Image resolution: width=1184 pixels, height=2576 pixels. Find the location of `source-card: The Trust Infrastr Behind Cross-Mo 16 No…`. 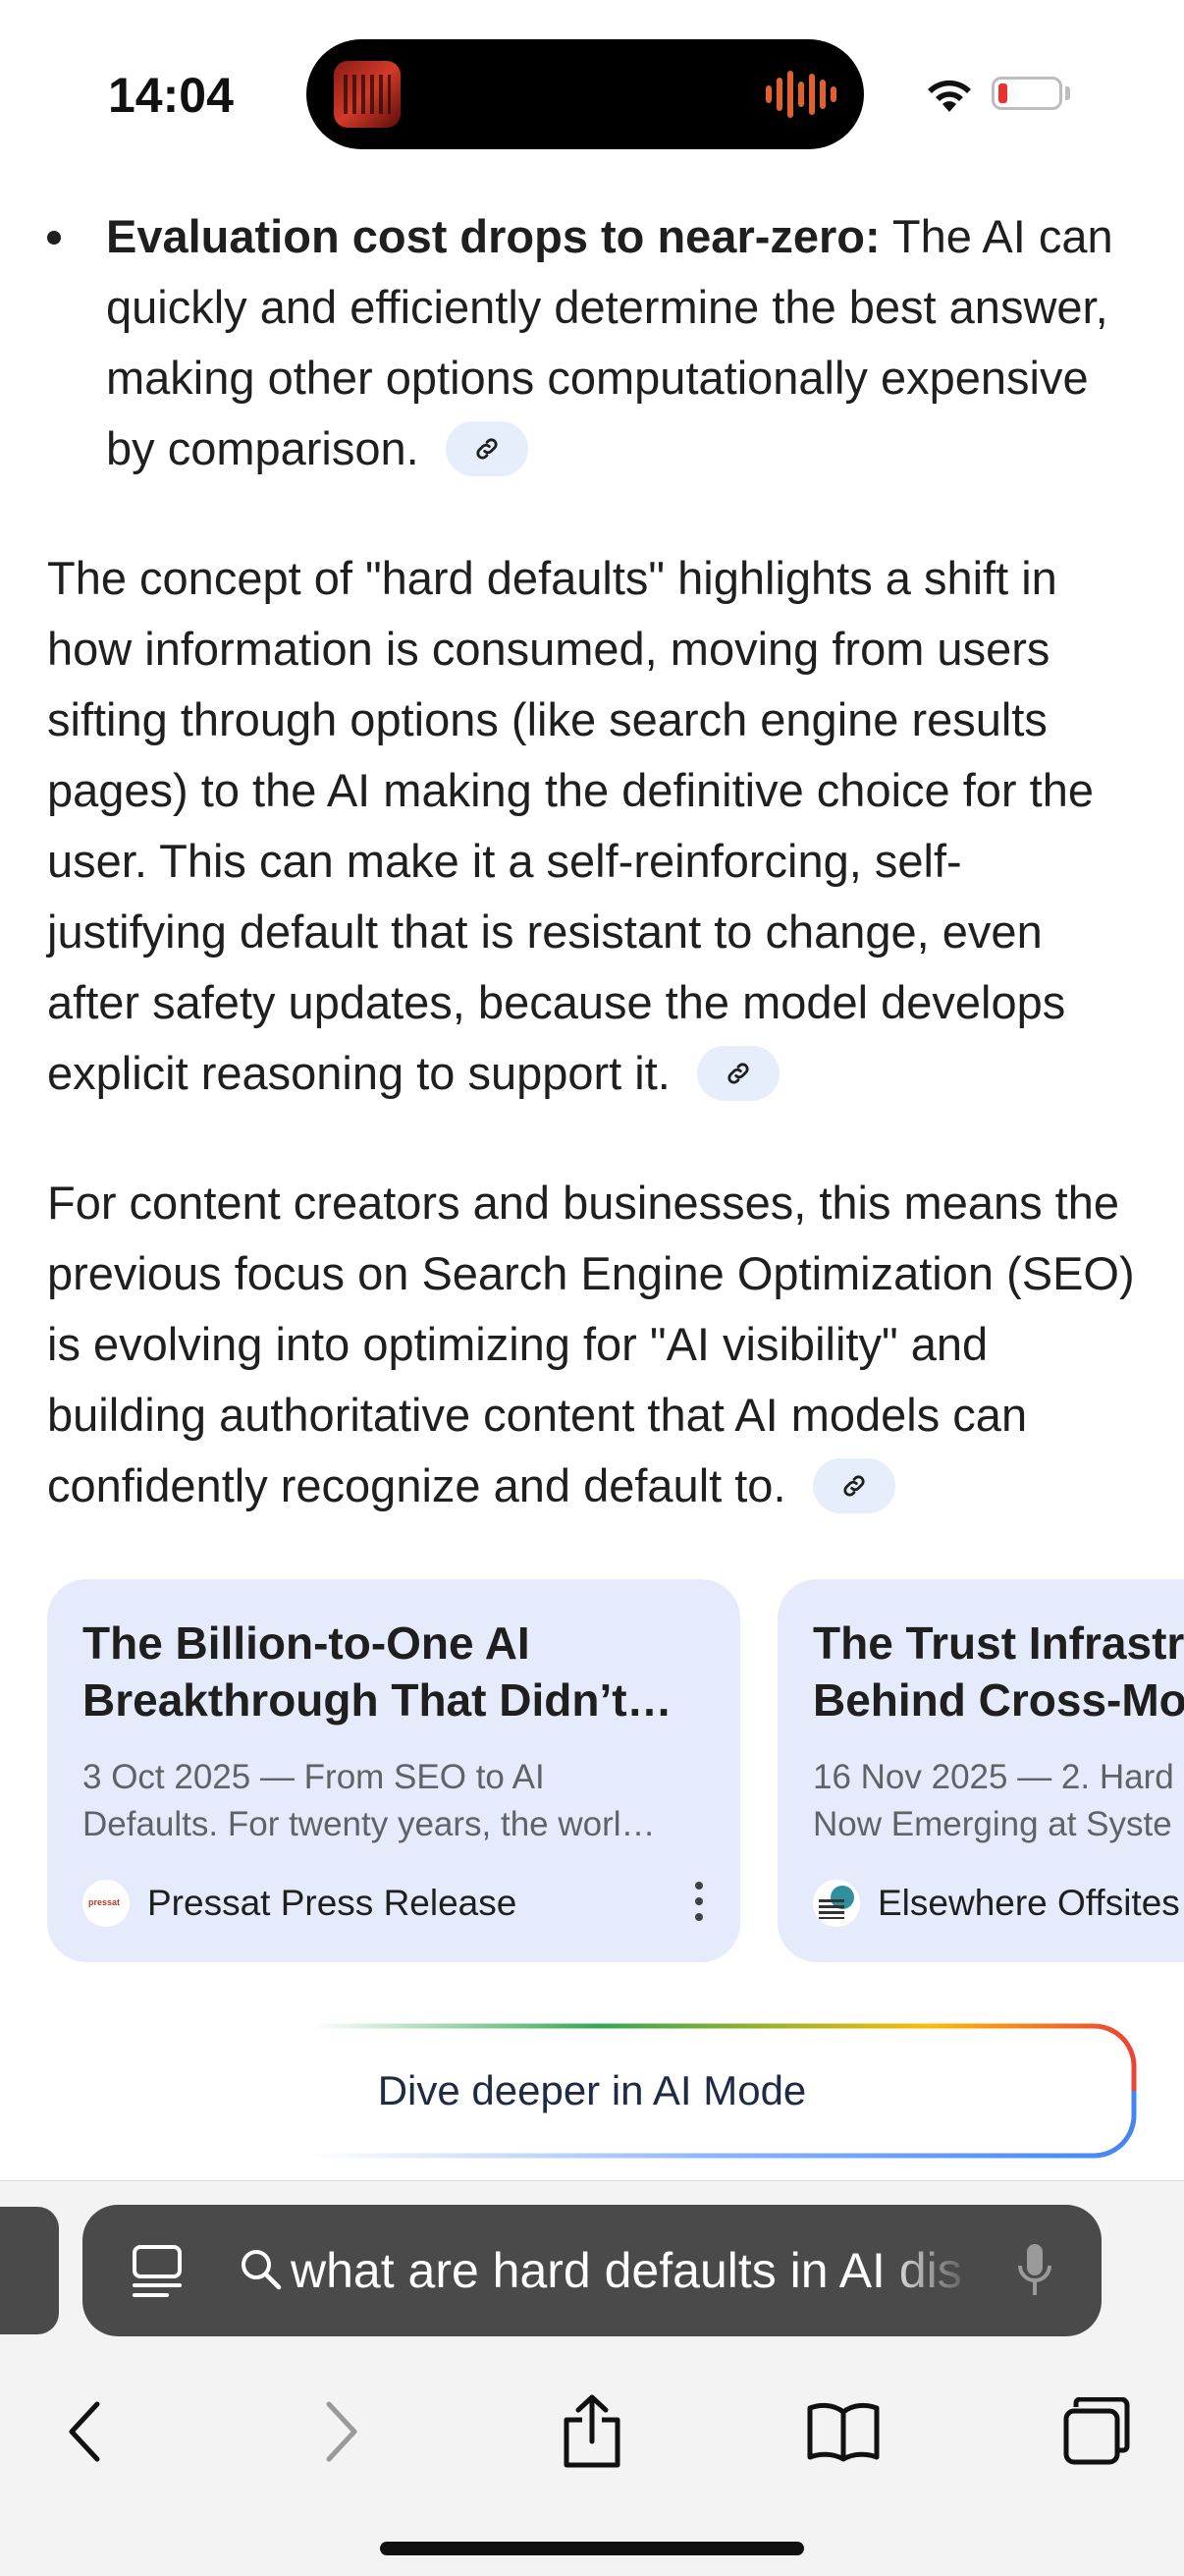

source-card: The Trust Infrastr Behind Cross-Mo 16 No… is located at coordinates (981, 1771).